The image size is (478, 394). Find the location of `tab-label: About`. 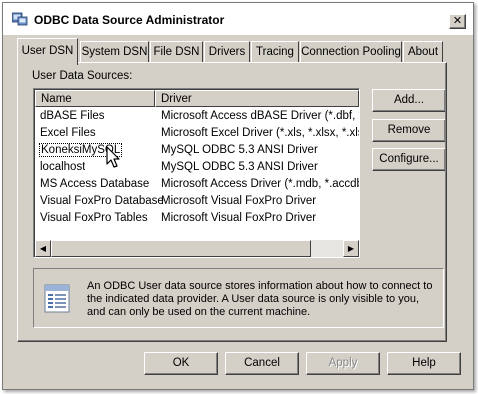

tab-label: About is located at coordinates (423, 52).